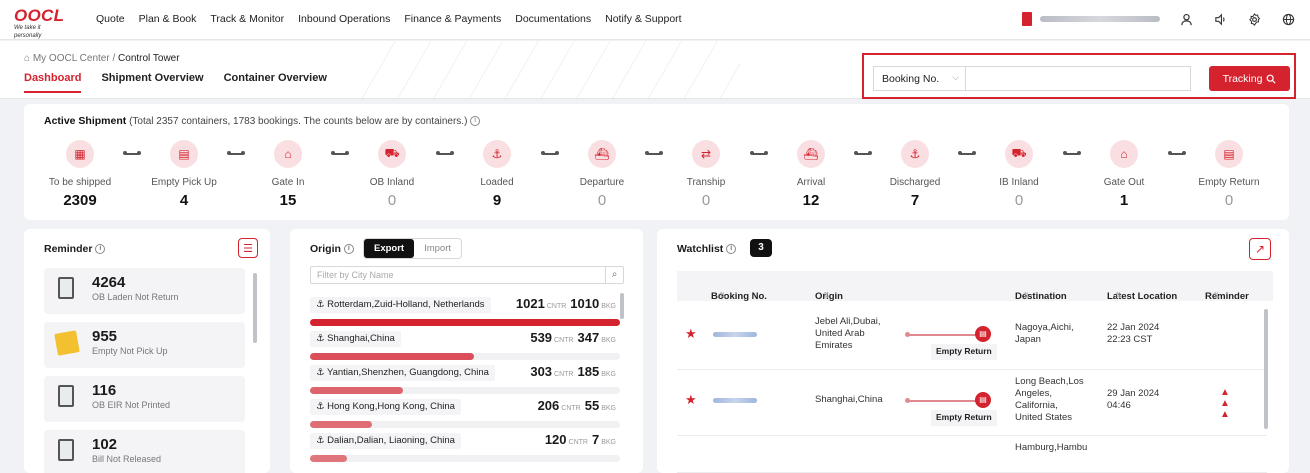  Describe the element at coordinates (184, 174) in the screenshot. I see `stage-empty-pick-up: ▤ Empty Pick Up 4` at that location.